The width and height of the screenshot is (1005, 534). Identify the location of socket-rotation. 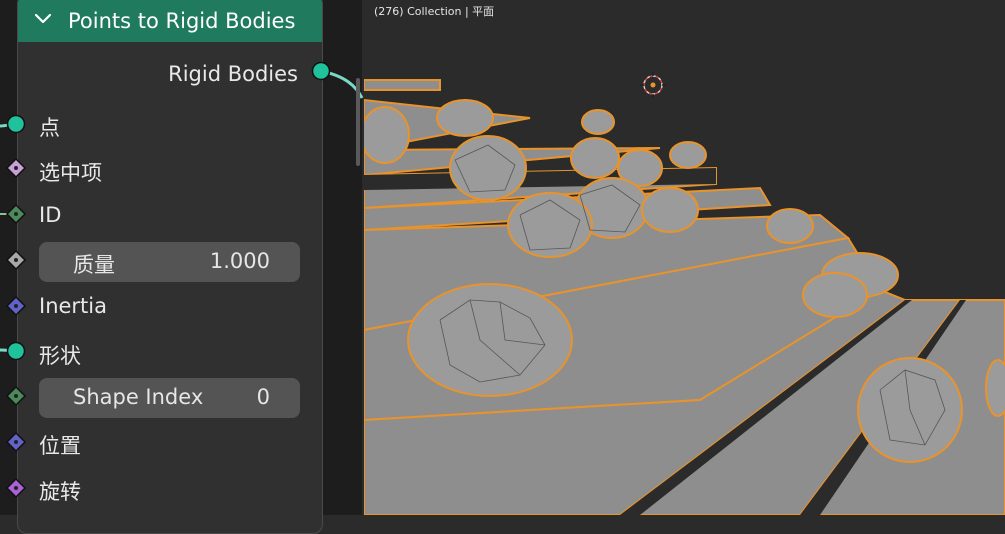
(16, 488).